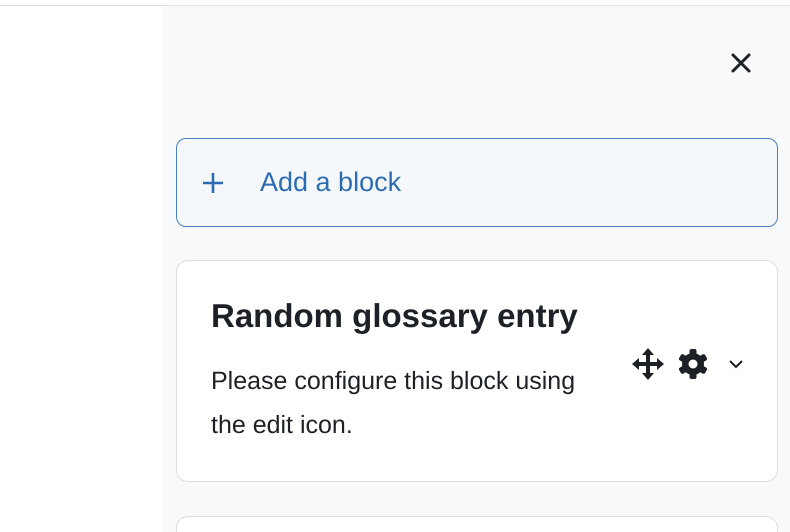 This screenshot has width=790, height=532. I want to click on block-title: Random glossary entry, so click(395, 316).